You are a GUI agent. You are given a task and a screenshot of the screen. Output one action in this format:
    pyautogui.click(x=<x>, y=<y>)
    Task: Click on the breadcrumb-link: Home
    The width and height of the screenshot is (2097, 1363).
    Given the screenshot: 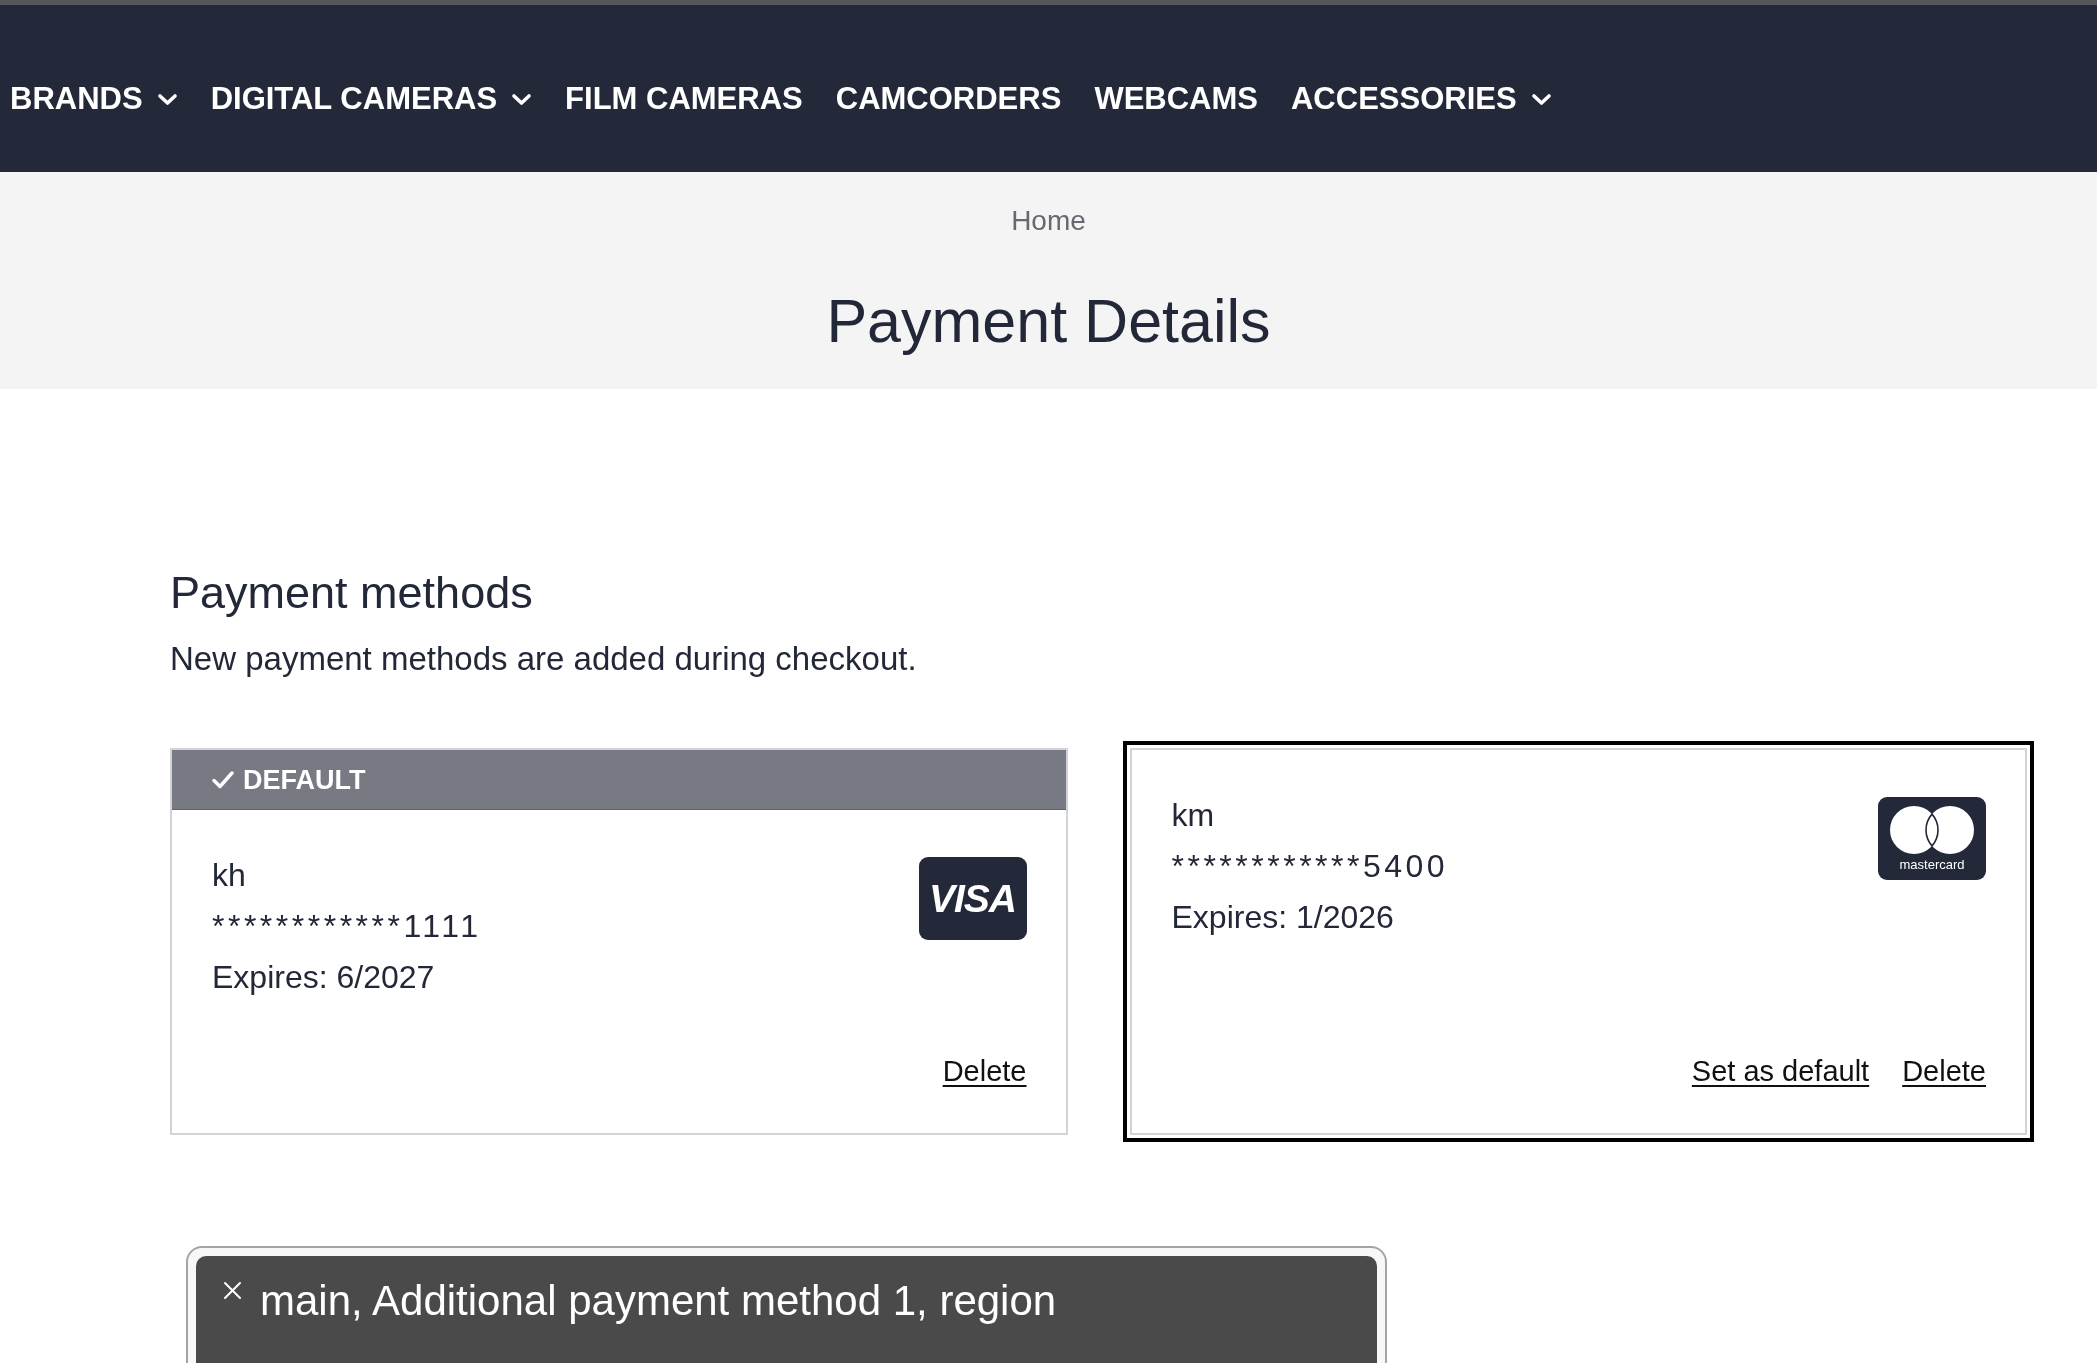 What is the action you would take?
    pyautogui.click(x=1048, y=221)
    